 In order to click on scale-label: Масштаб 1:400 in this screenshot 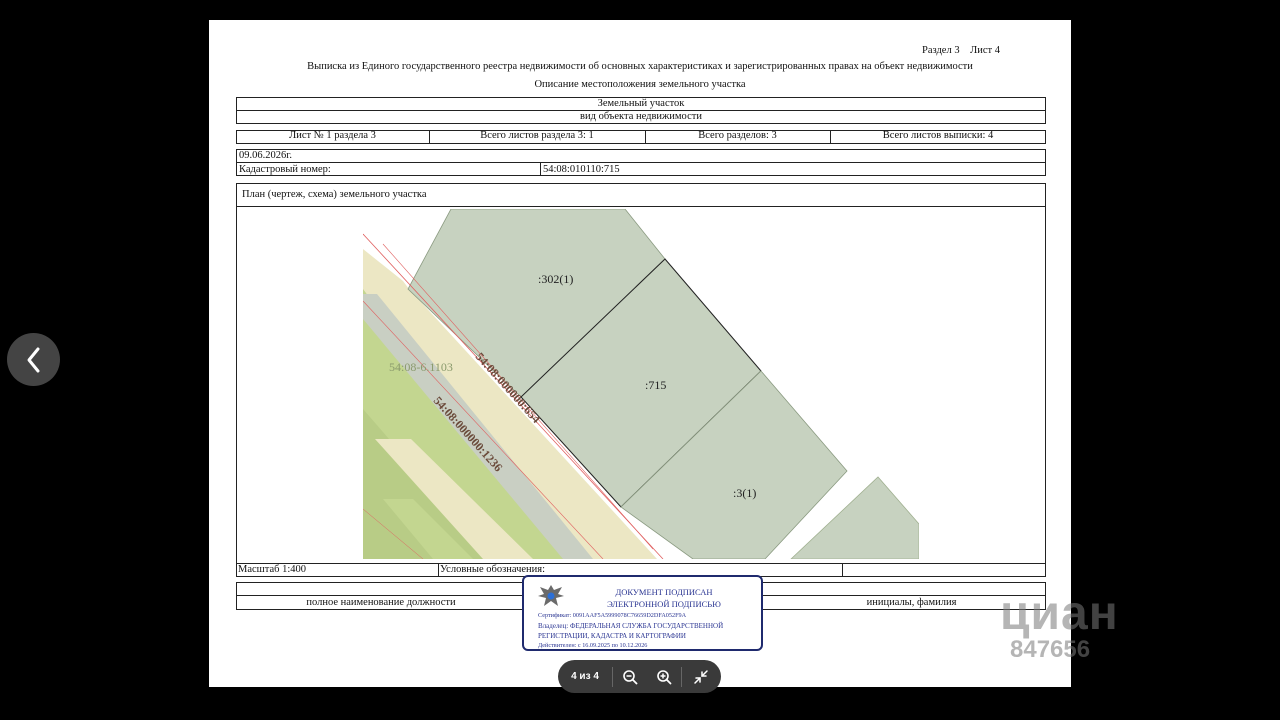, I will do `click(272, 569)`.